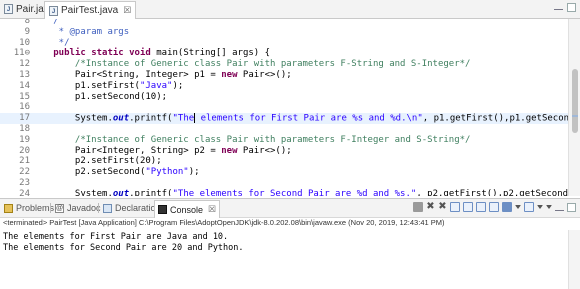  What do you see at coordinates (24, 96) in the screenshot?
I see `line-number: 15` at bounding box center [24, 96].